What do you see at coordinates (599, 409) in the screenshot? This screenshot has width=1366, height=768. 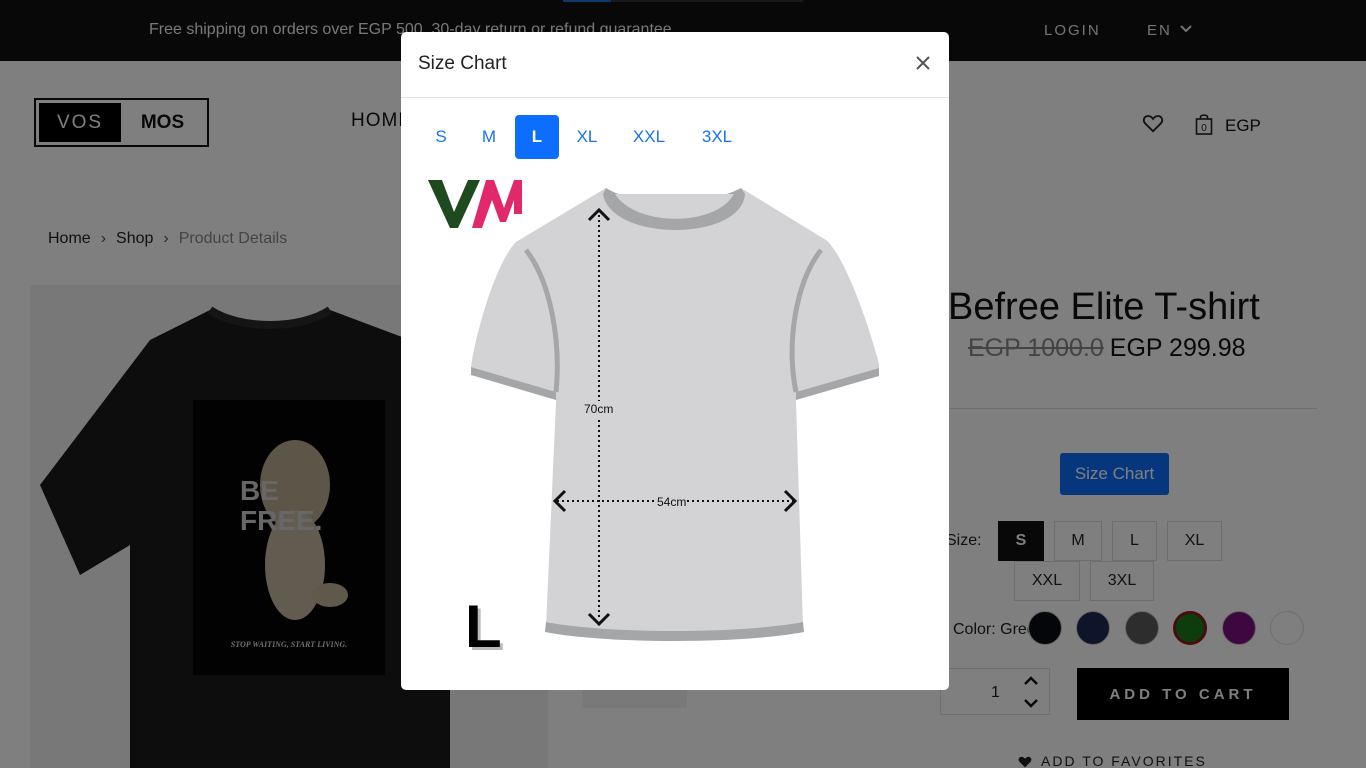 I see `length-measurement: 70cm` at bounding box center [599, 409].